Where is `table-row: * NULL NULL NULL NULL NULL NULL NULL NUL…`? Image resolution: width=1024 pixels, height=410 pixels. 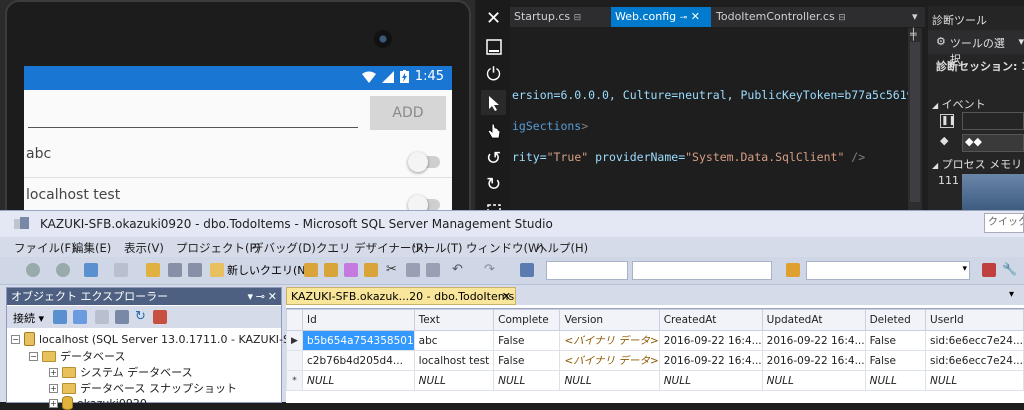
table-row: * NULL NULL NULL NULL NULL NULL NULL NUL… is located at coordinates (654, 380).